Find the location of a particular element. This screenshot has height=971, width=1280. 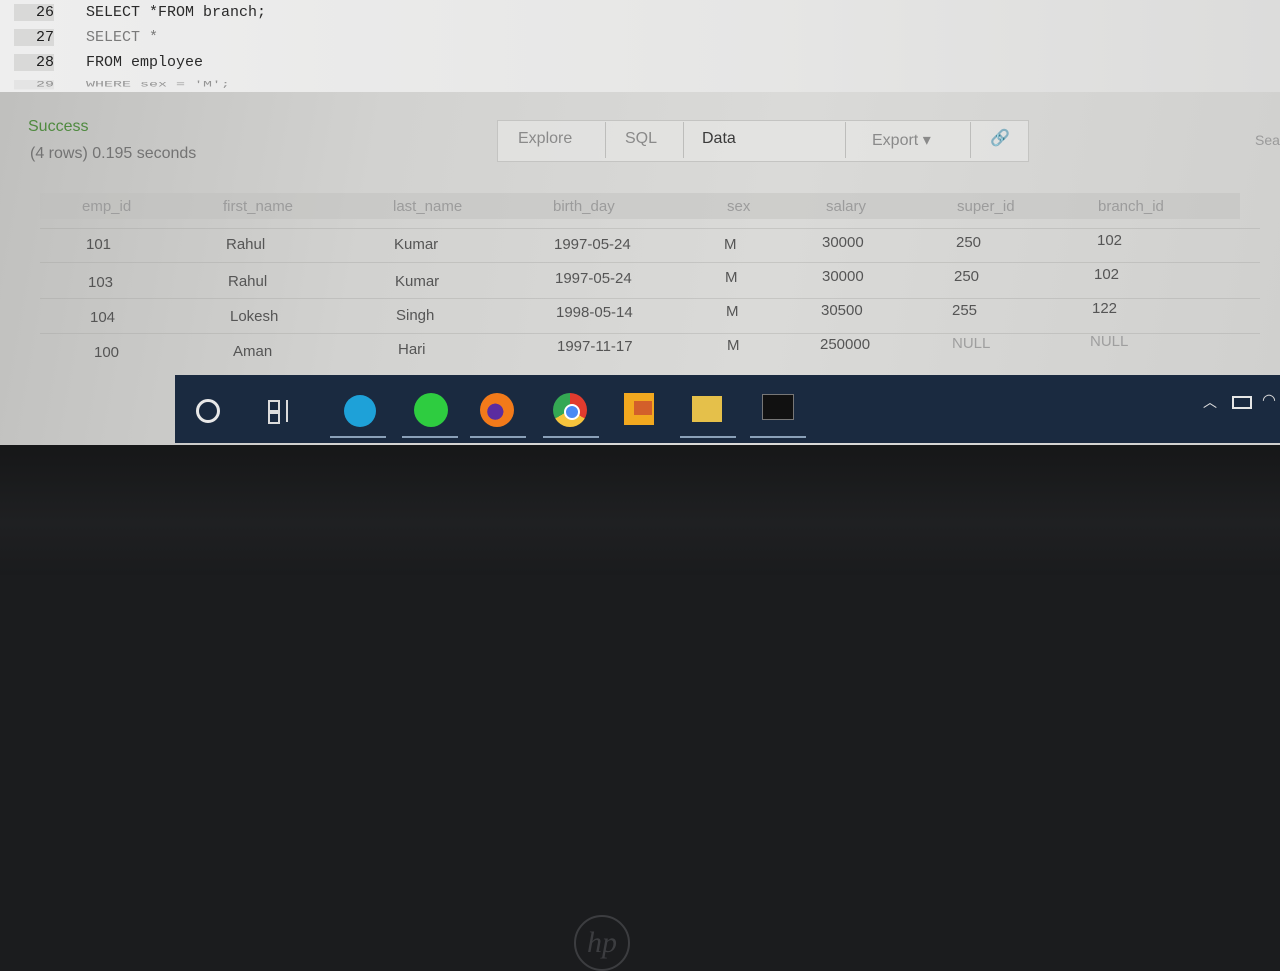

table-cell: 255 is located at coordinates (964, 310).